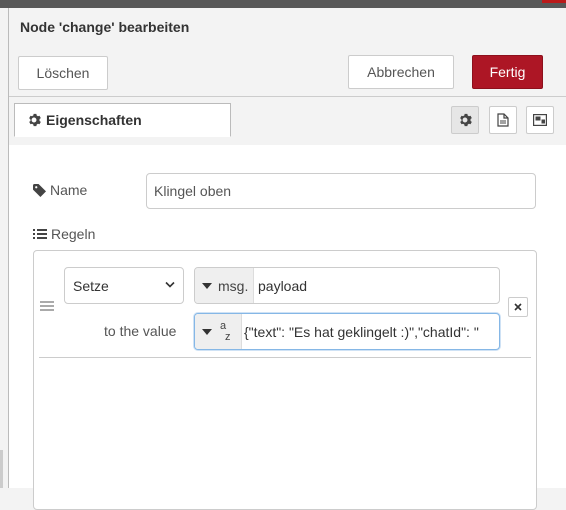 Image resolution: width=566 pixels, height=510 pixels. I want to click on rules-label: Regeln, so click(64, 234).